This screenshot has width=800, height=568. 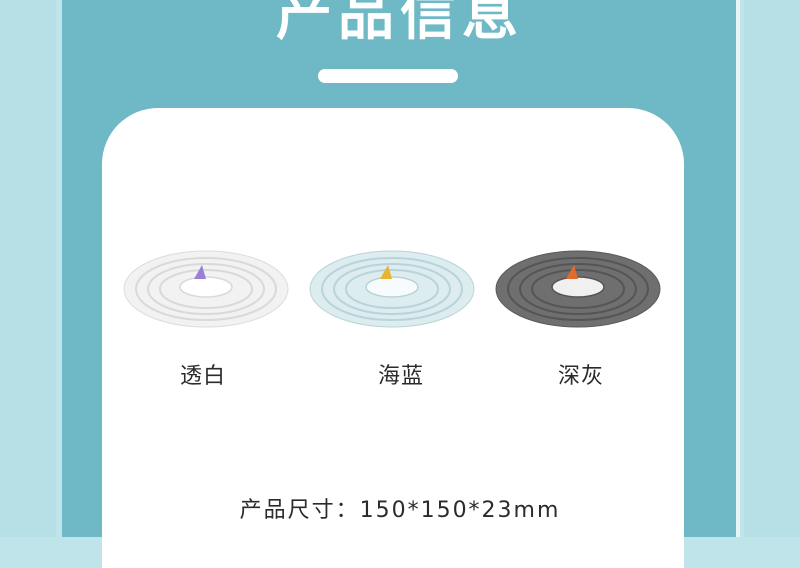 What do you see at coordinates (772, 268) in the screenshot?
I see `right-background-stripe` at bounding box center [772, 268].